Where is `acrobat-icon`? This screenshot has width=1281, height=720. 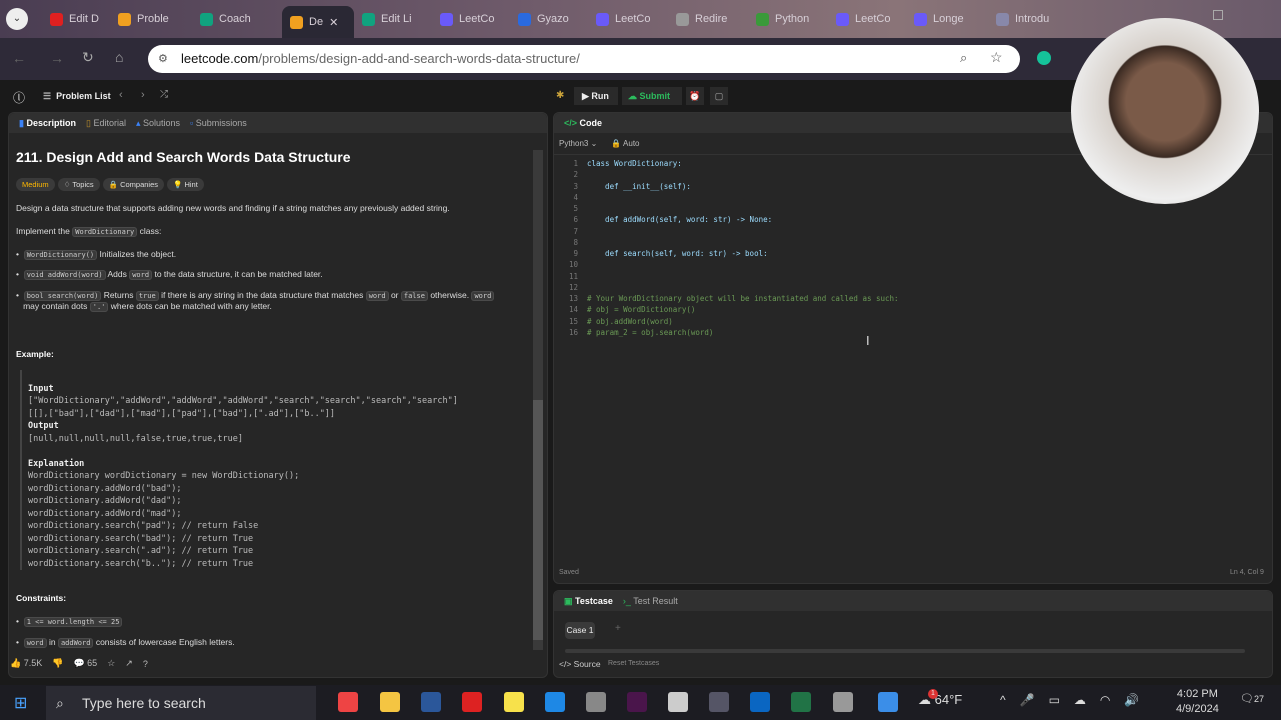
acrobat-icon is located at coordinates (472, 702).